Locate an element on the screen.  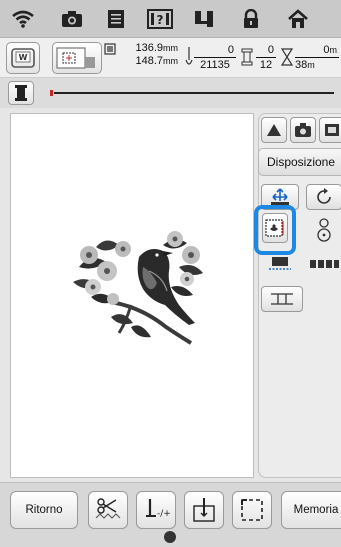
needle-icon is located at coordinates (189, 56).